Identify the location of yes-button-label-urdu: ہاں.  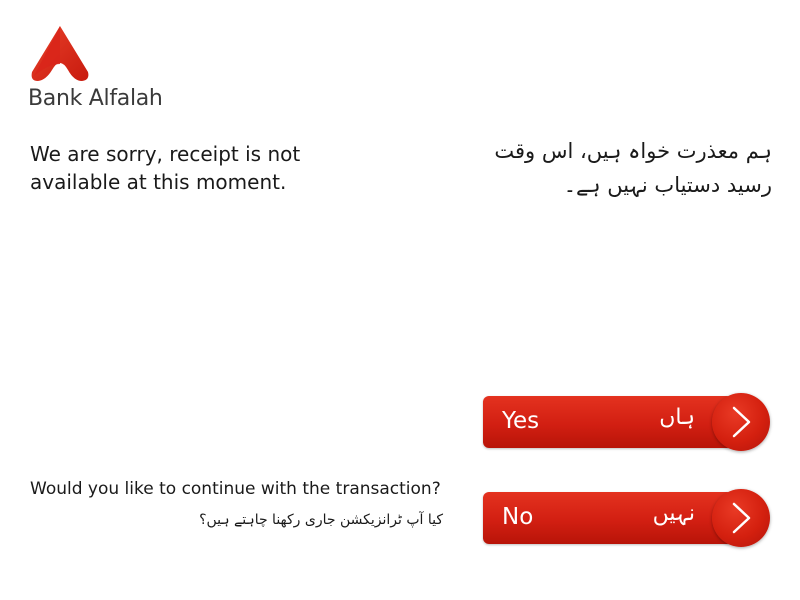
(677, 417).